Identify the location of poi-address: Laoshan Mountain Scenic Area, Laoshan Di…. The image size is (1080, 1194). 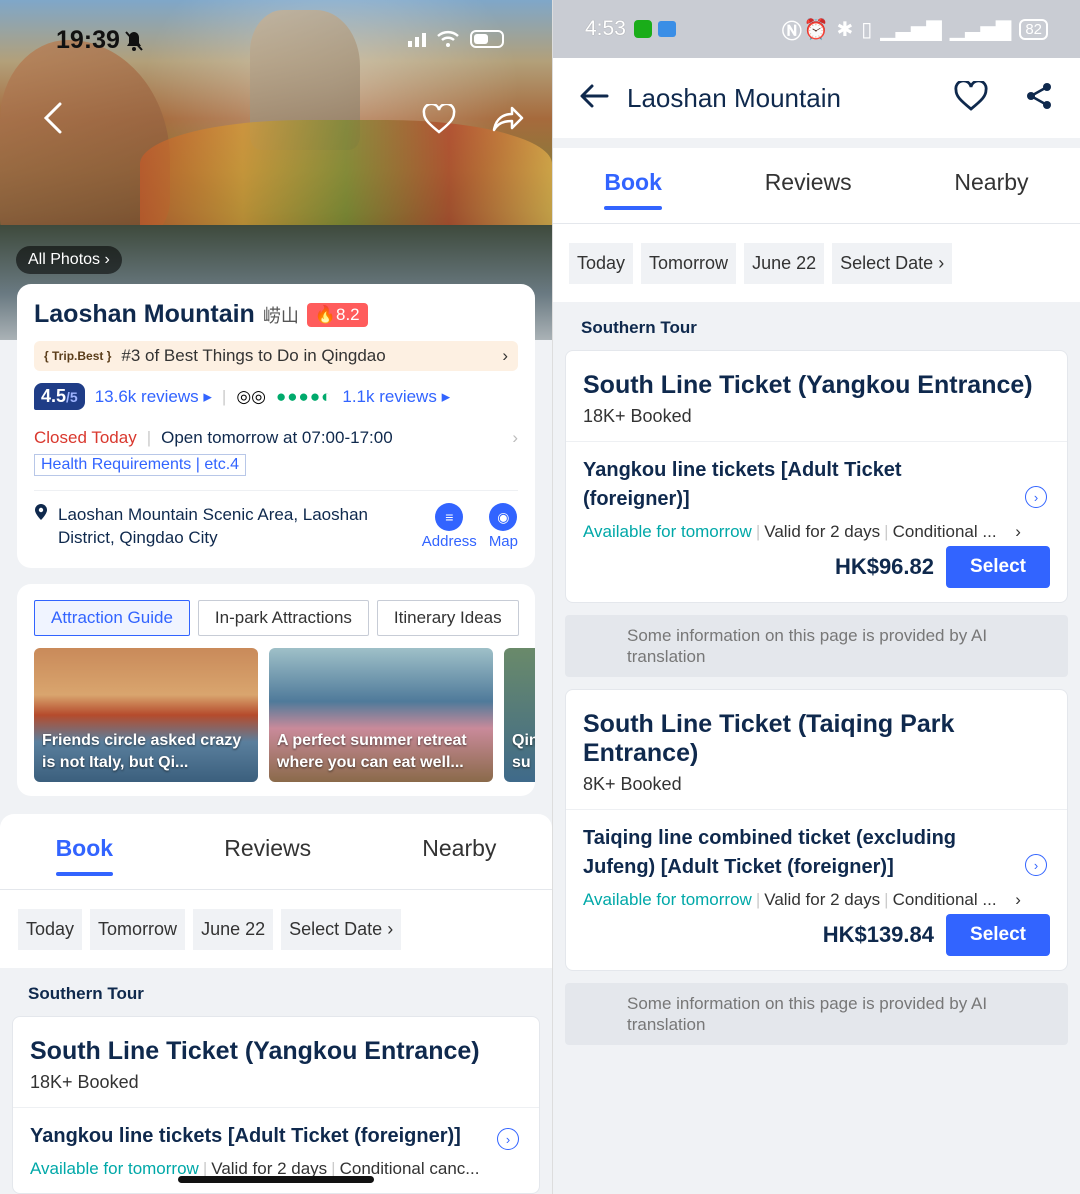
(213, 526).